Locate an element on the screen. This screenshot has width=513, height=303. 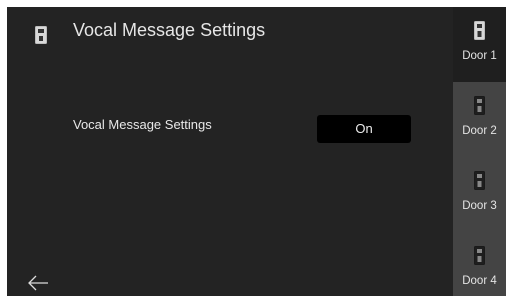
sidebar-item-label: Door 2 is located at coordinates (479, 131).